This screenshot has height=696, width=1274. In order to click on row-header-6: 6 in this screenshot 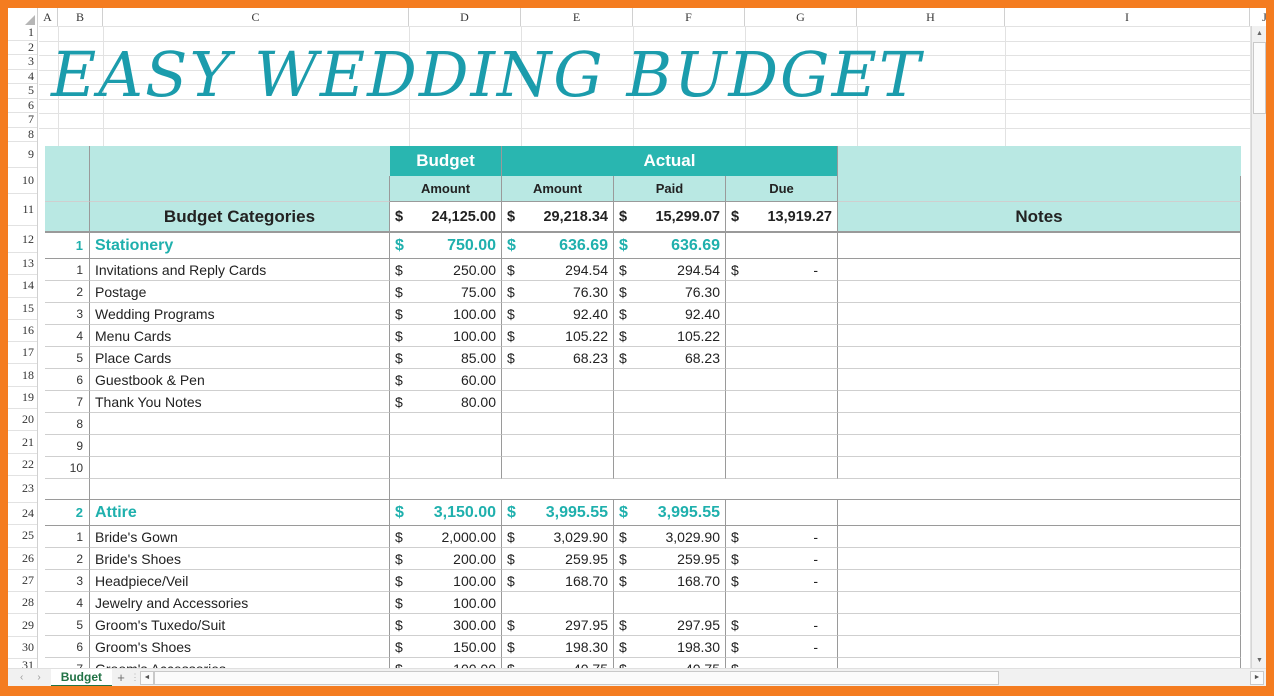, I will do `click(22, 105)`.